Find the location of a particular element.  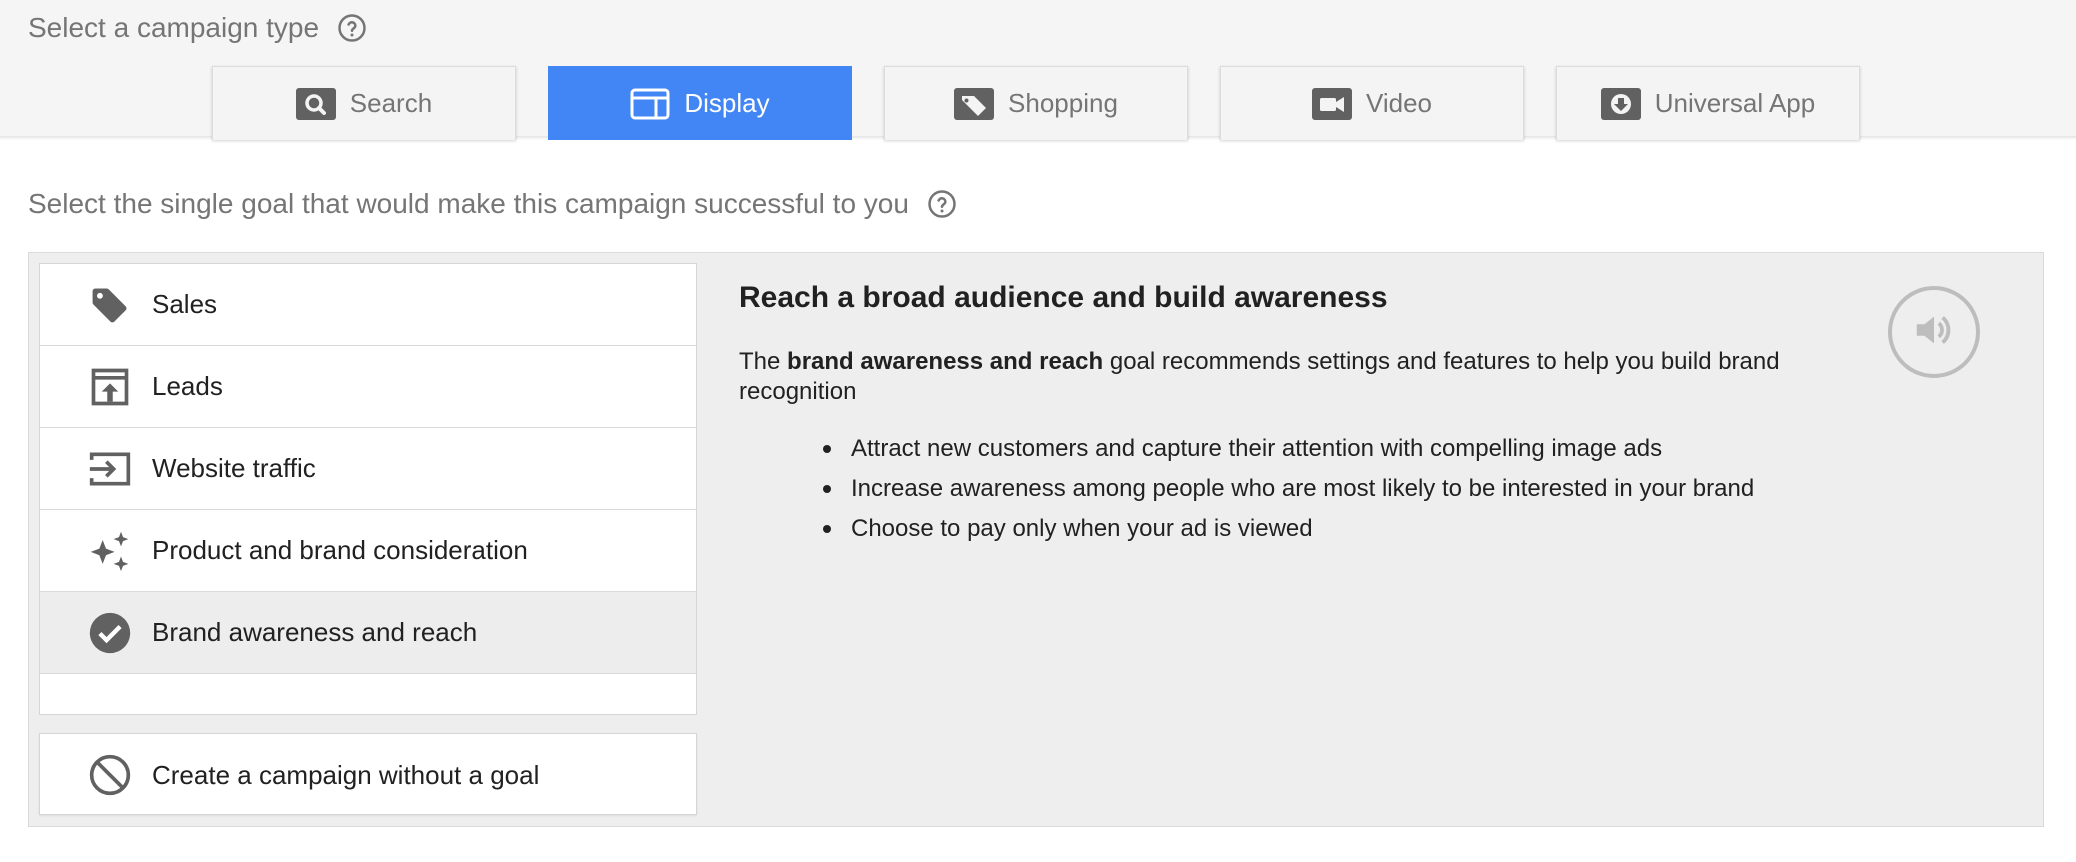

tab-label: Universal App is located at coordinates (1735, 103).